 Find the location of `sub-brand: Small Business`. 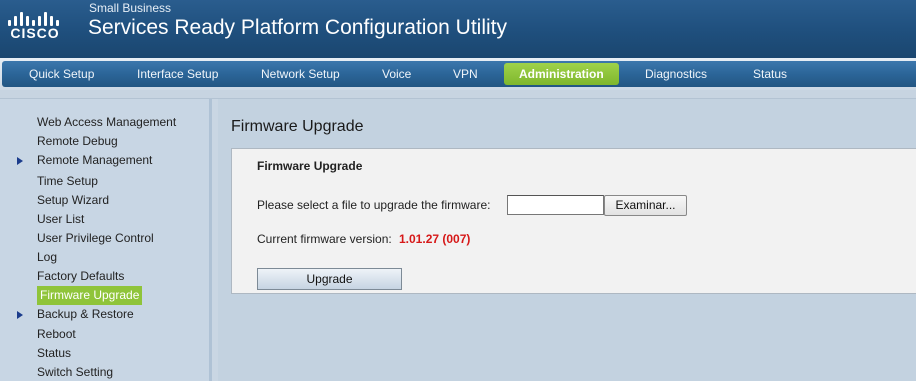

sub-brand: Small Business is located at coordinates (130, 8).